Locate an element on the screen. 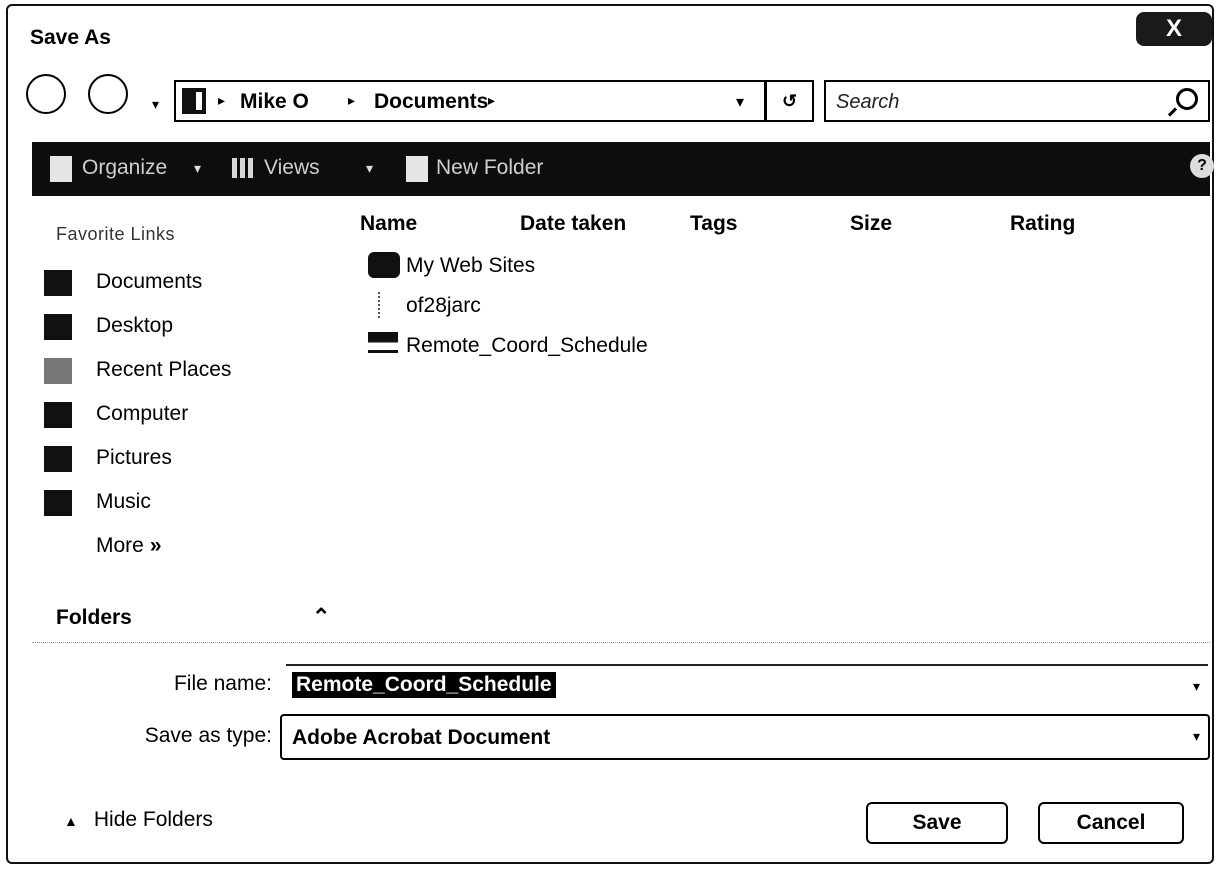  sidebar-item-label: Music is located at coordinates (123, 501).